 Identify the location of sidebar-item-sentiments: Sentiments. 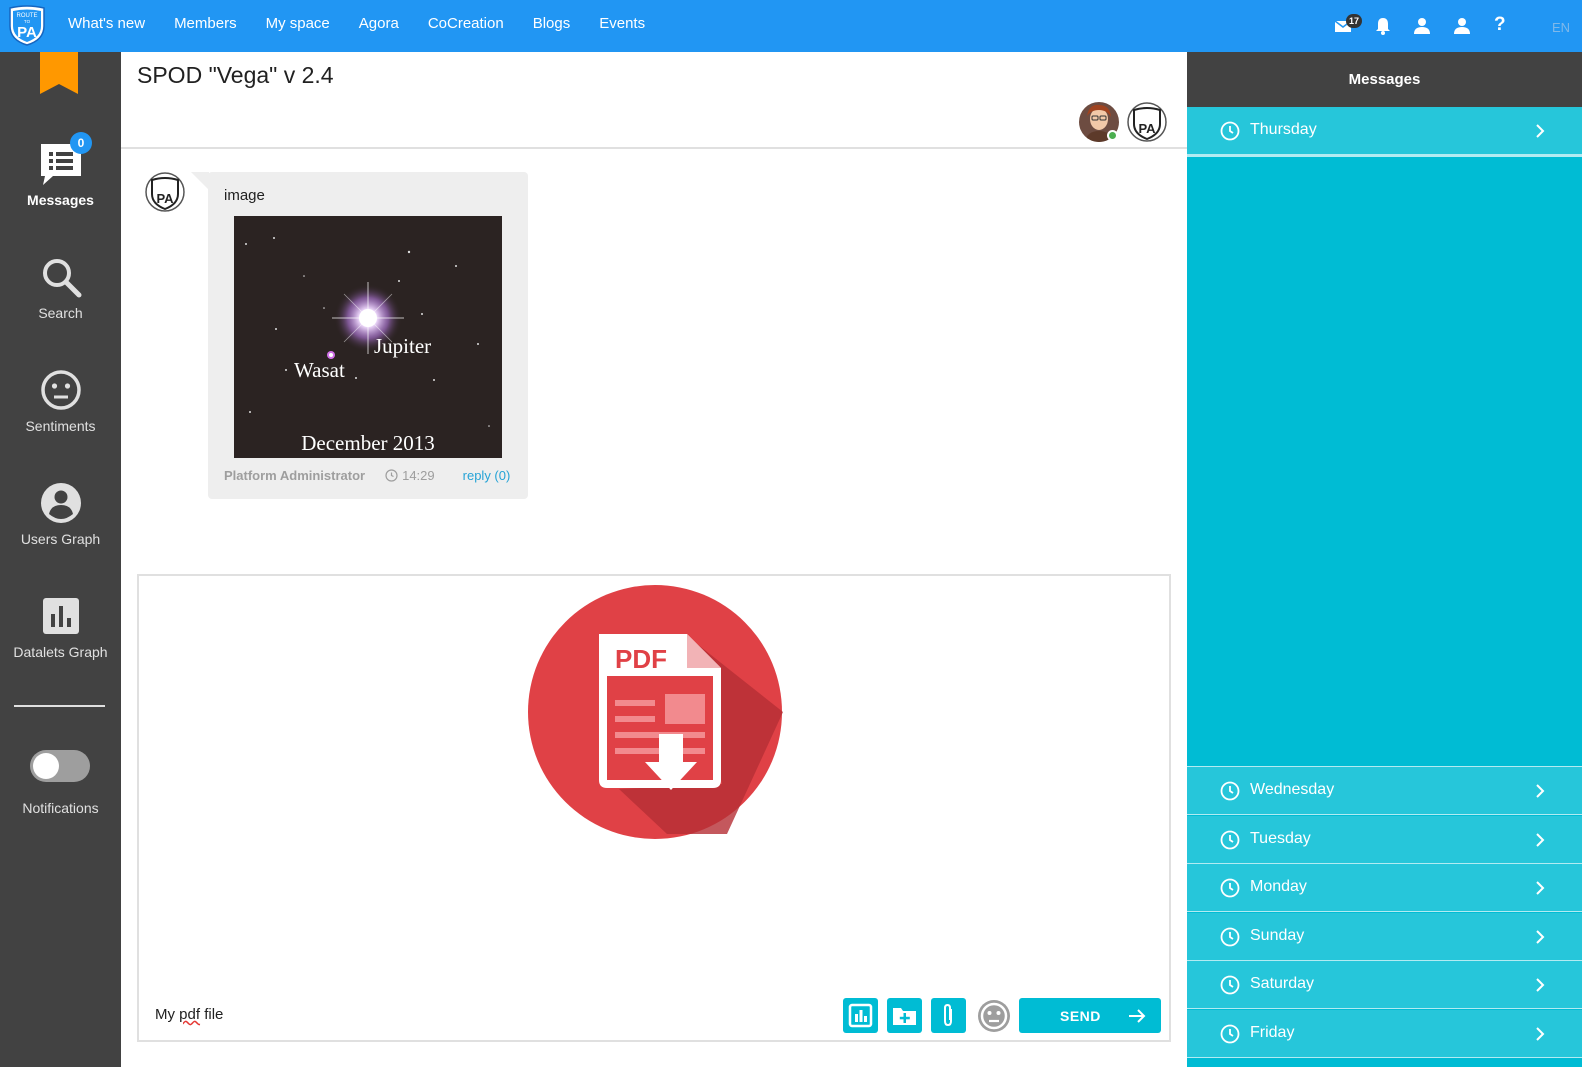
(60, 401).